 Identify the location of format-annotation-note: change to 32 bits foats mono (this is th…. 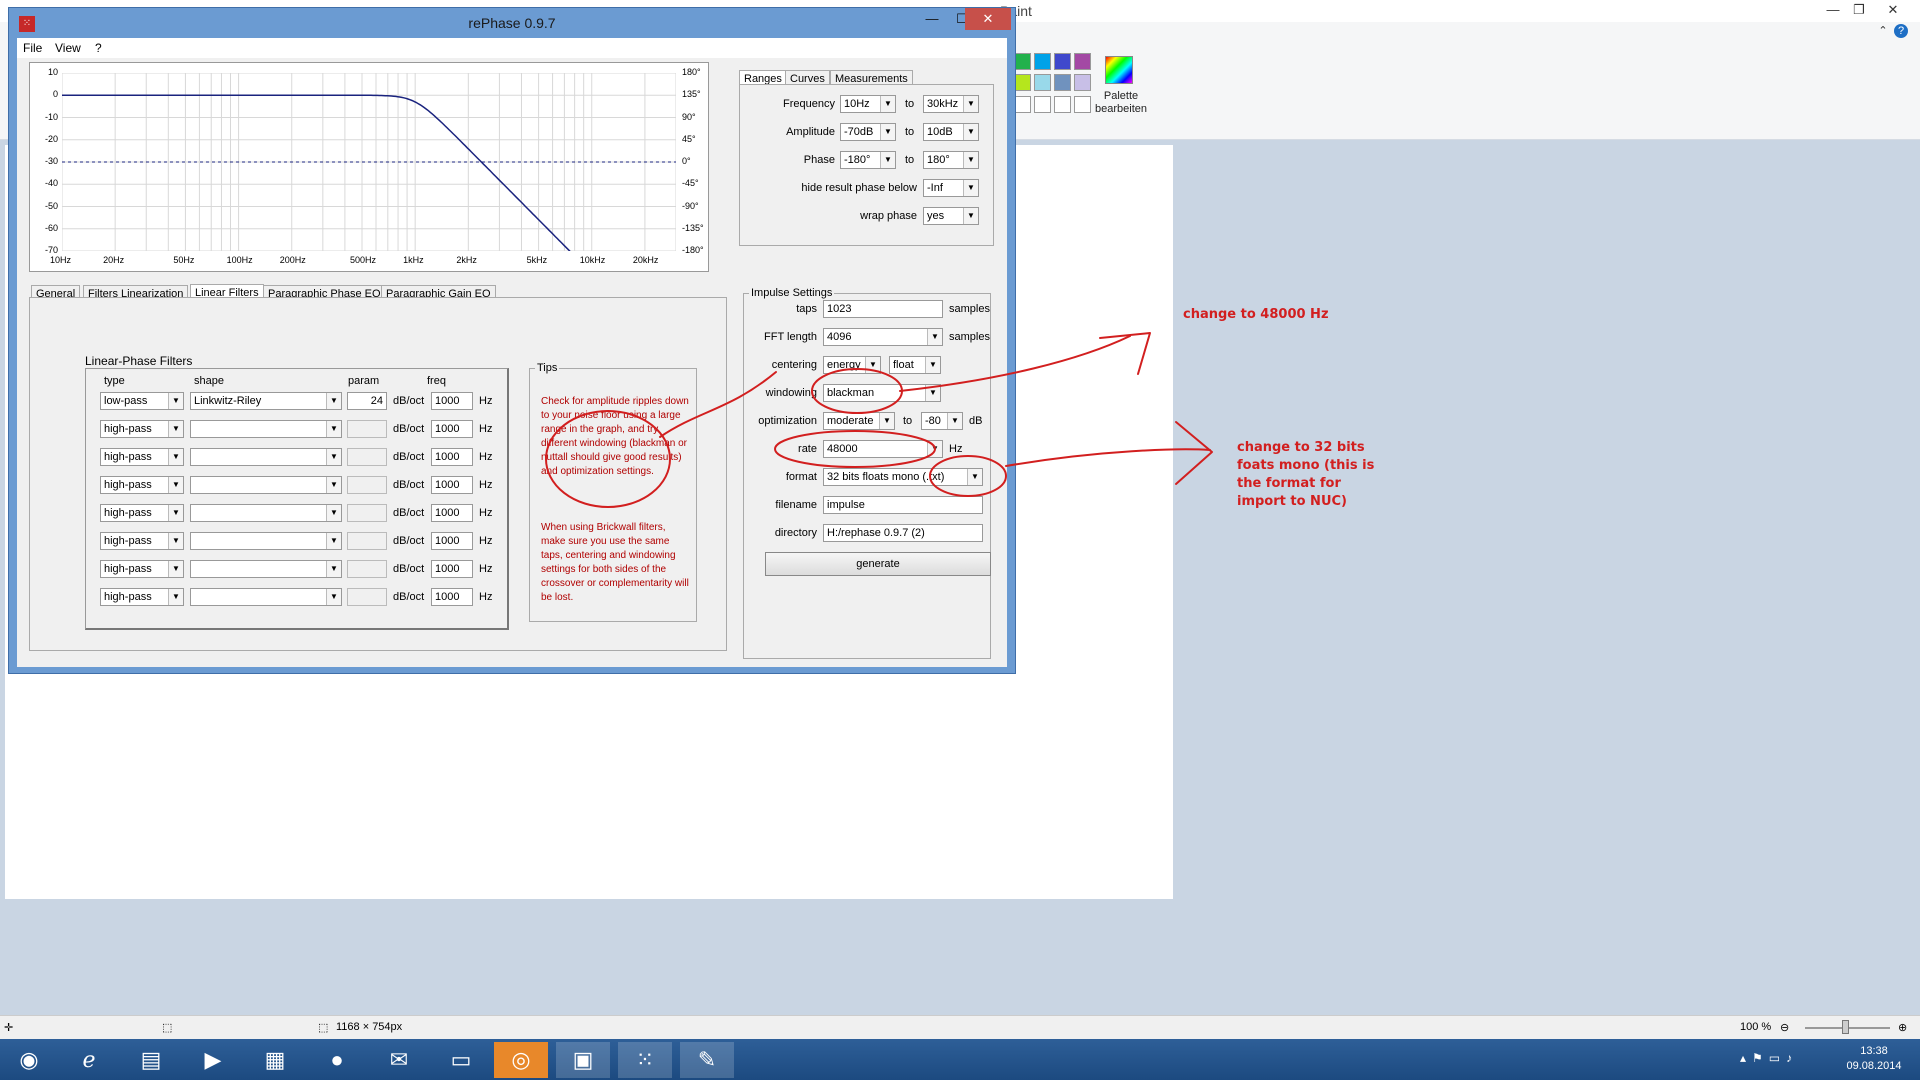
(1306, 474).